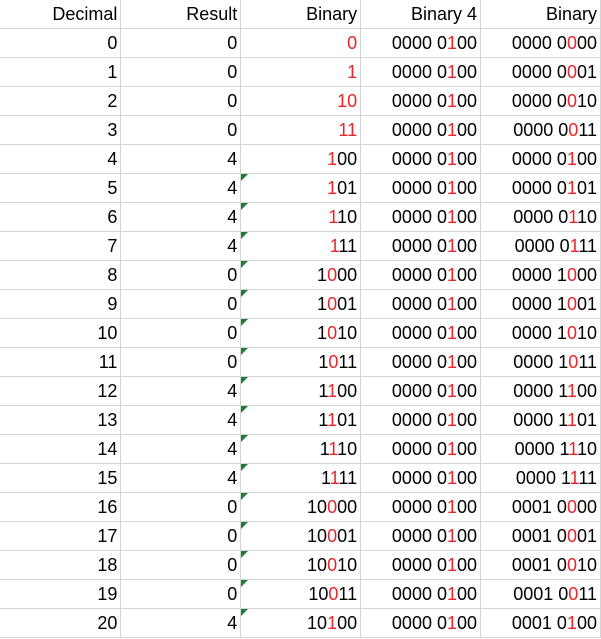 This screenshot has width=601, height=639. What do you see at coordinates (301, 507) in the screenshot?
I see `cell-binary: 10000` at bounding box center [301, 507].